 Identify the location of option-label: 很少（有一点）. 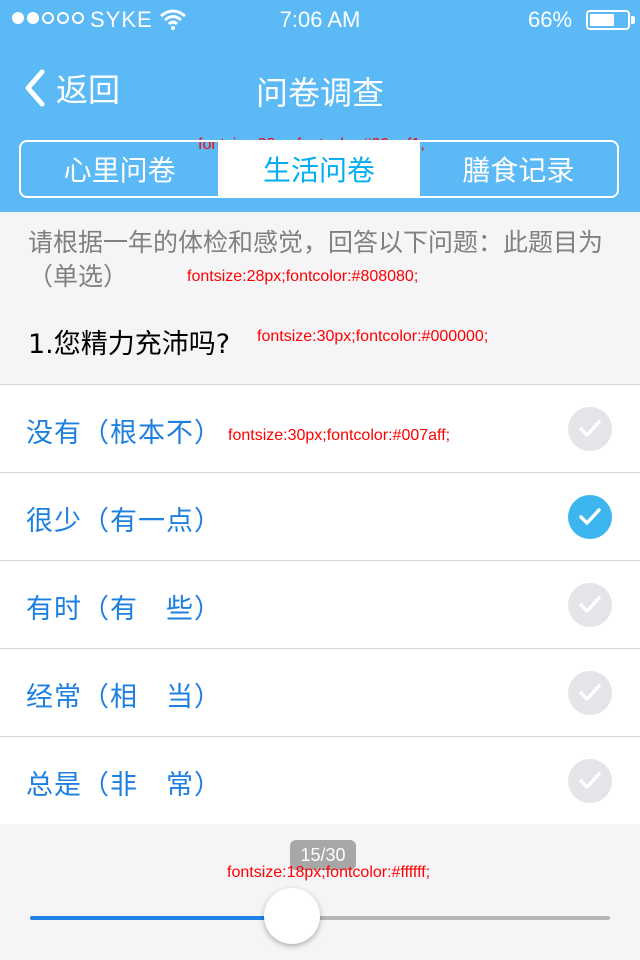
(124, 521).